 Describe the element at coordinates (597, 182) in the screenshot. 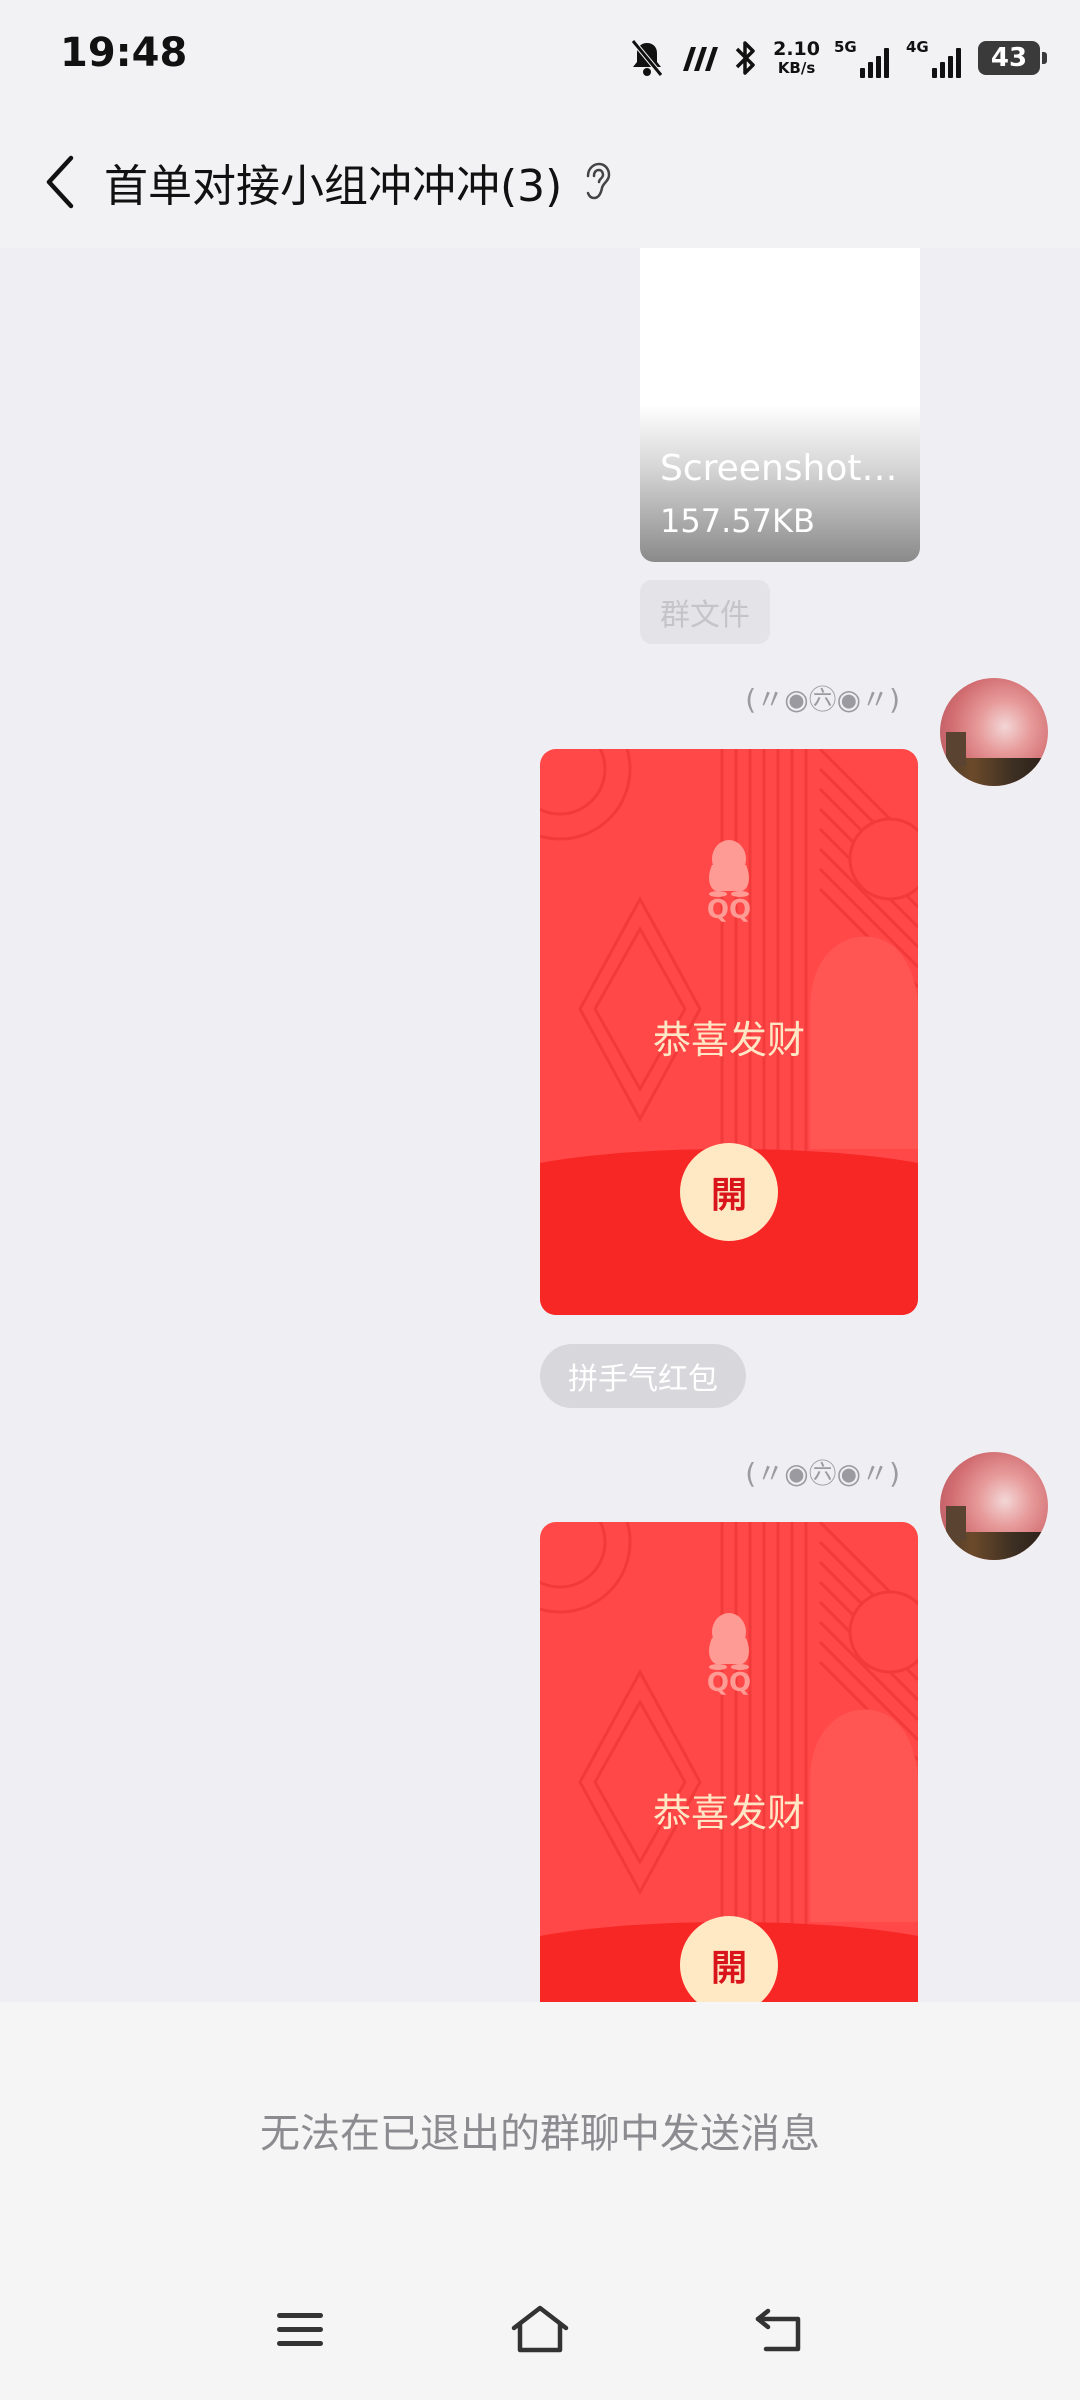

I see `ear-icon` at that location.